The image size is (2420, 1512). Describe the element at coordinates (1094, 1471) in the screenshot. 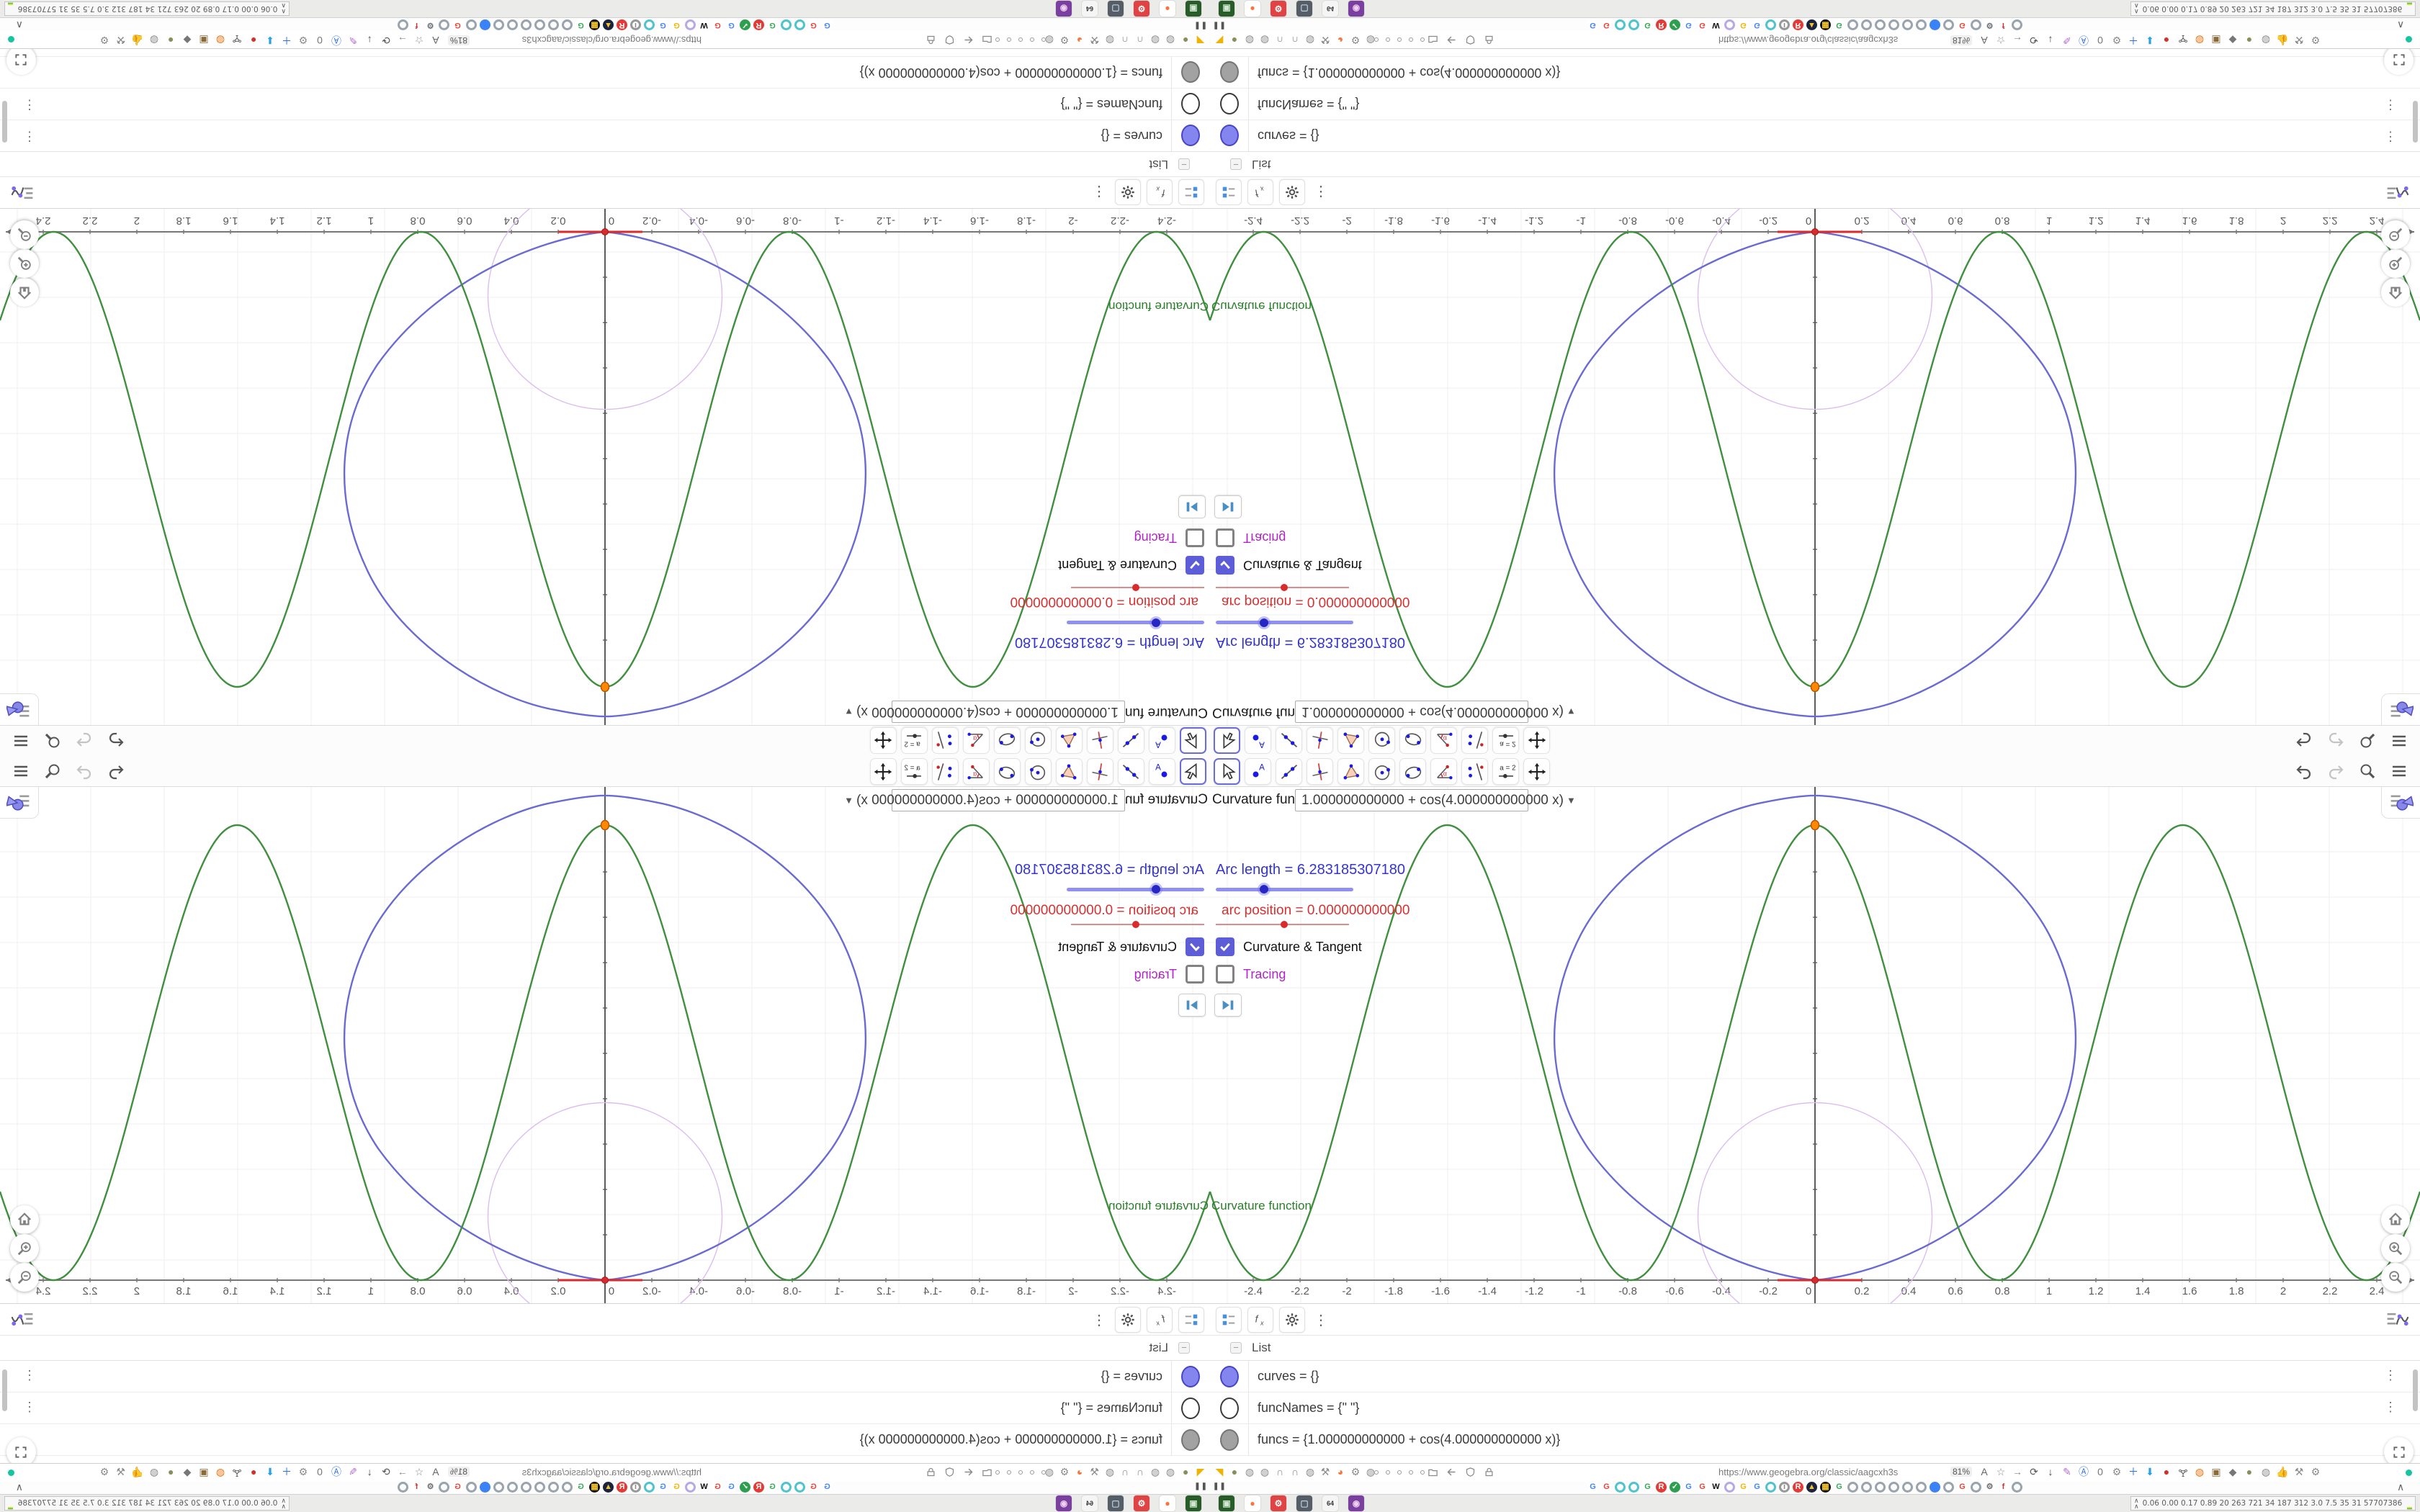

I see `wrench-extension-icon: ⚒` at that location.